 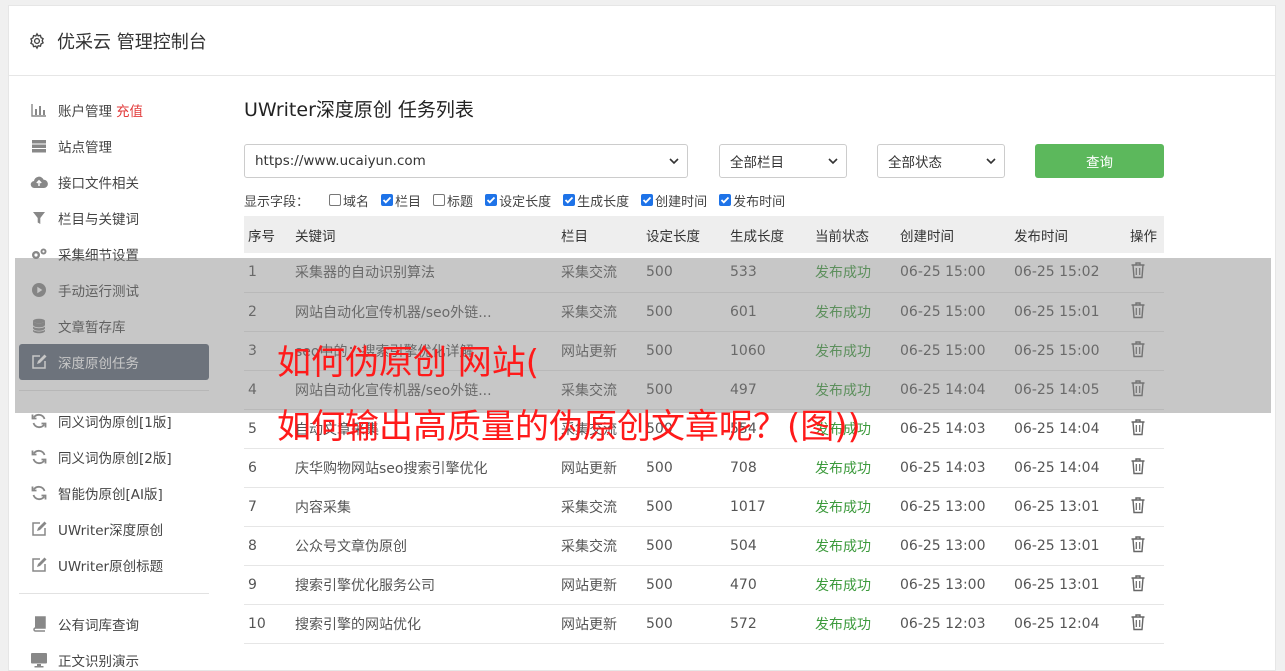 I want to click on table-cell: 庆华购物网站seo搜索引擎优化, so click(x=424, y=468).